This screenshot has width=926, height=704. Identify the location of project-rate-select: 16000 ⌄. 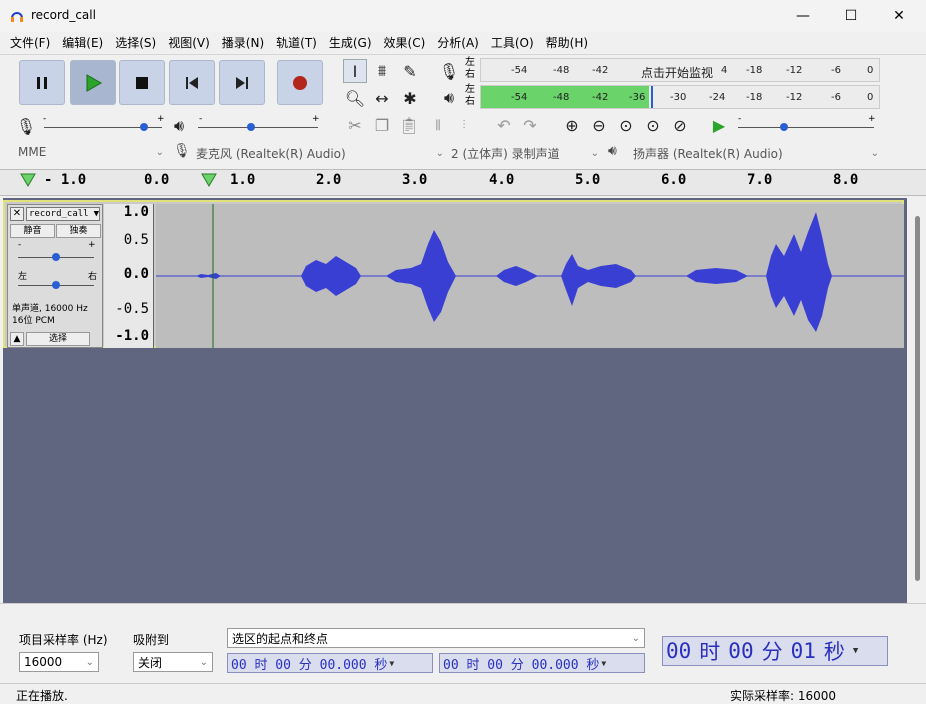
(59, 662).